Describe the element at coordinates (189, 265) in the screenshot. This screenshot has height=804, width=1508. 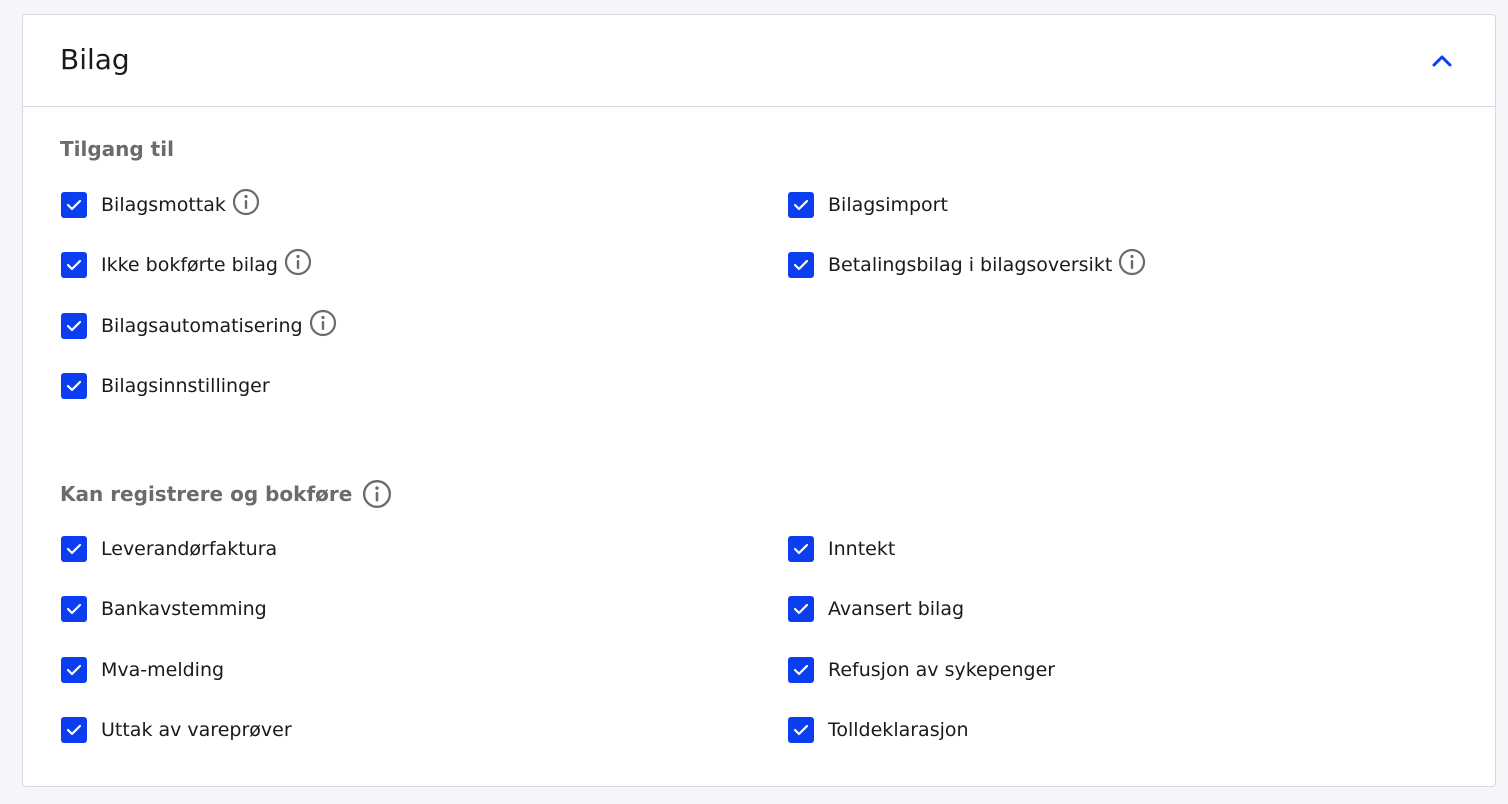
I see `checkbox-label: Ikke bokførte bilag` at that location.